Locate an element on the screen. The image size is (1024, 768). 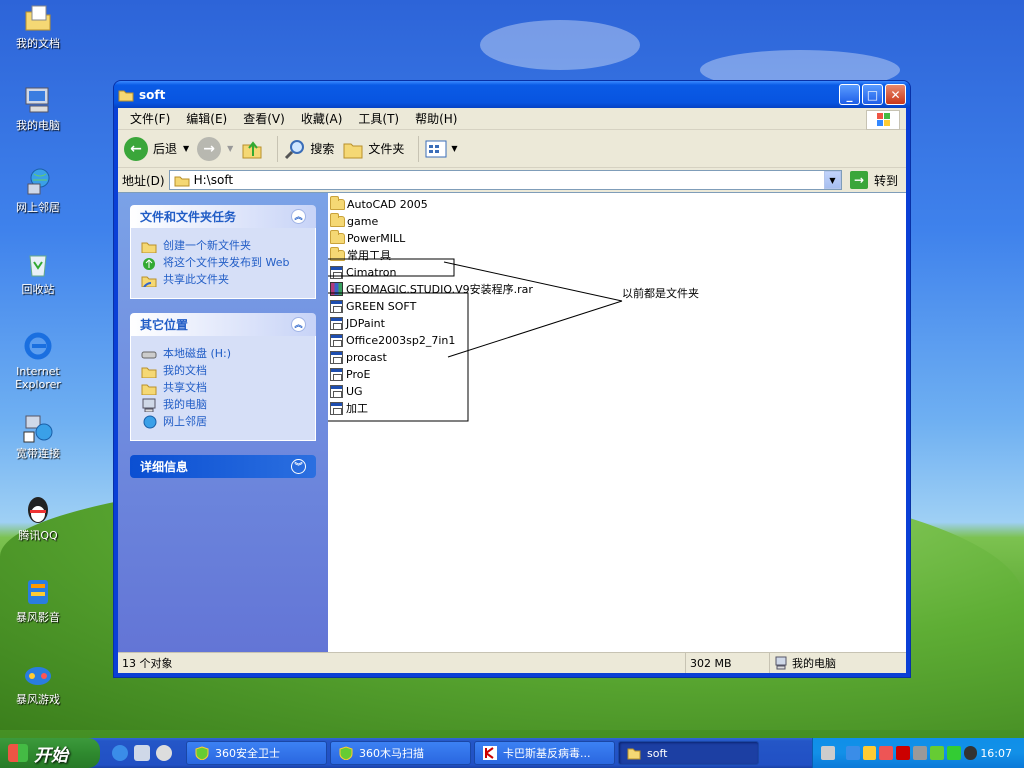
desktop-icon-recycle-bin: 回收站 is located at coordinates (38, 272).